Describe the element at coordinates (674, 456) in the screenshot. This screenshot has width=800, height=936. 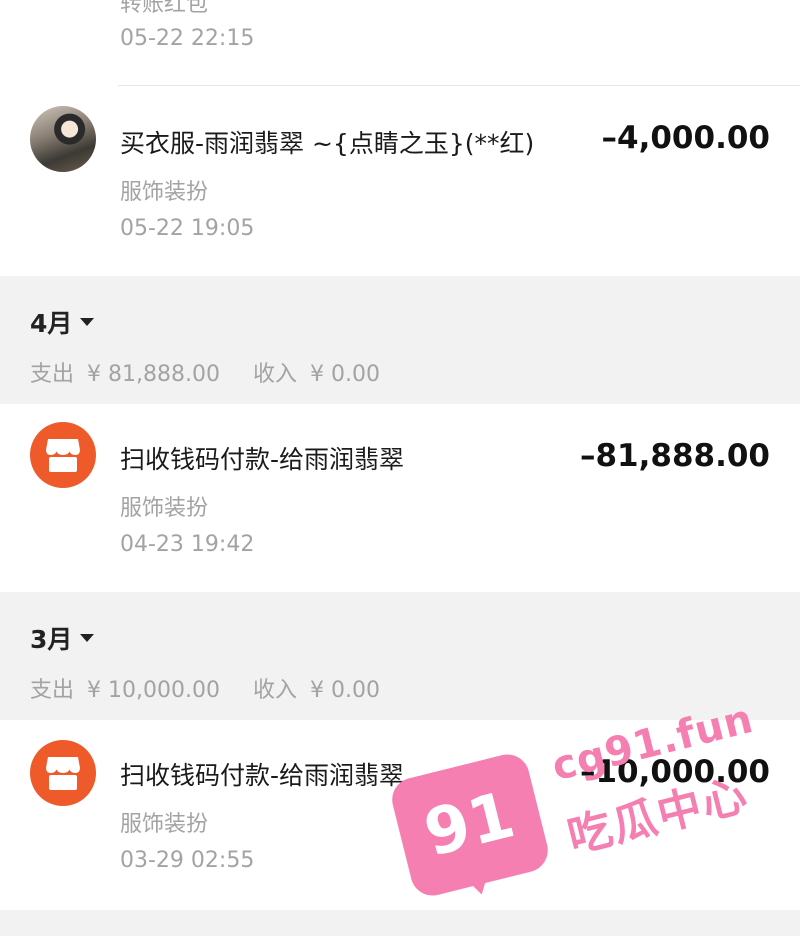
I see `transaction-amount: –81,888.00` at that location.